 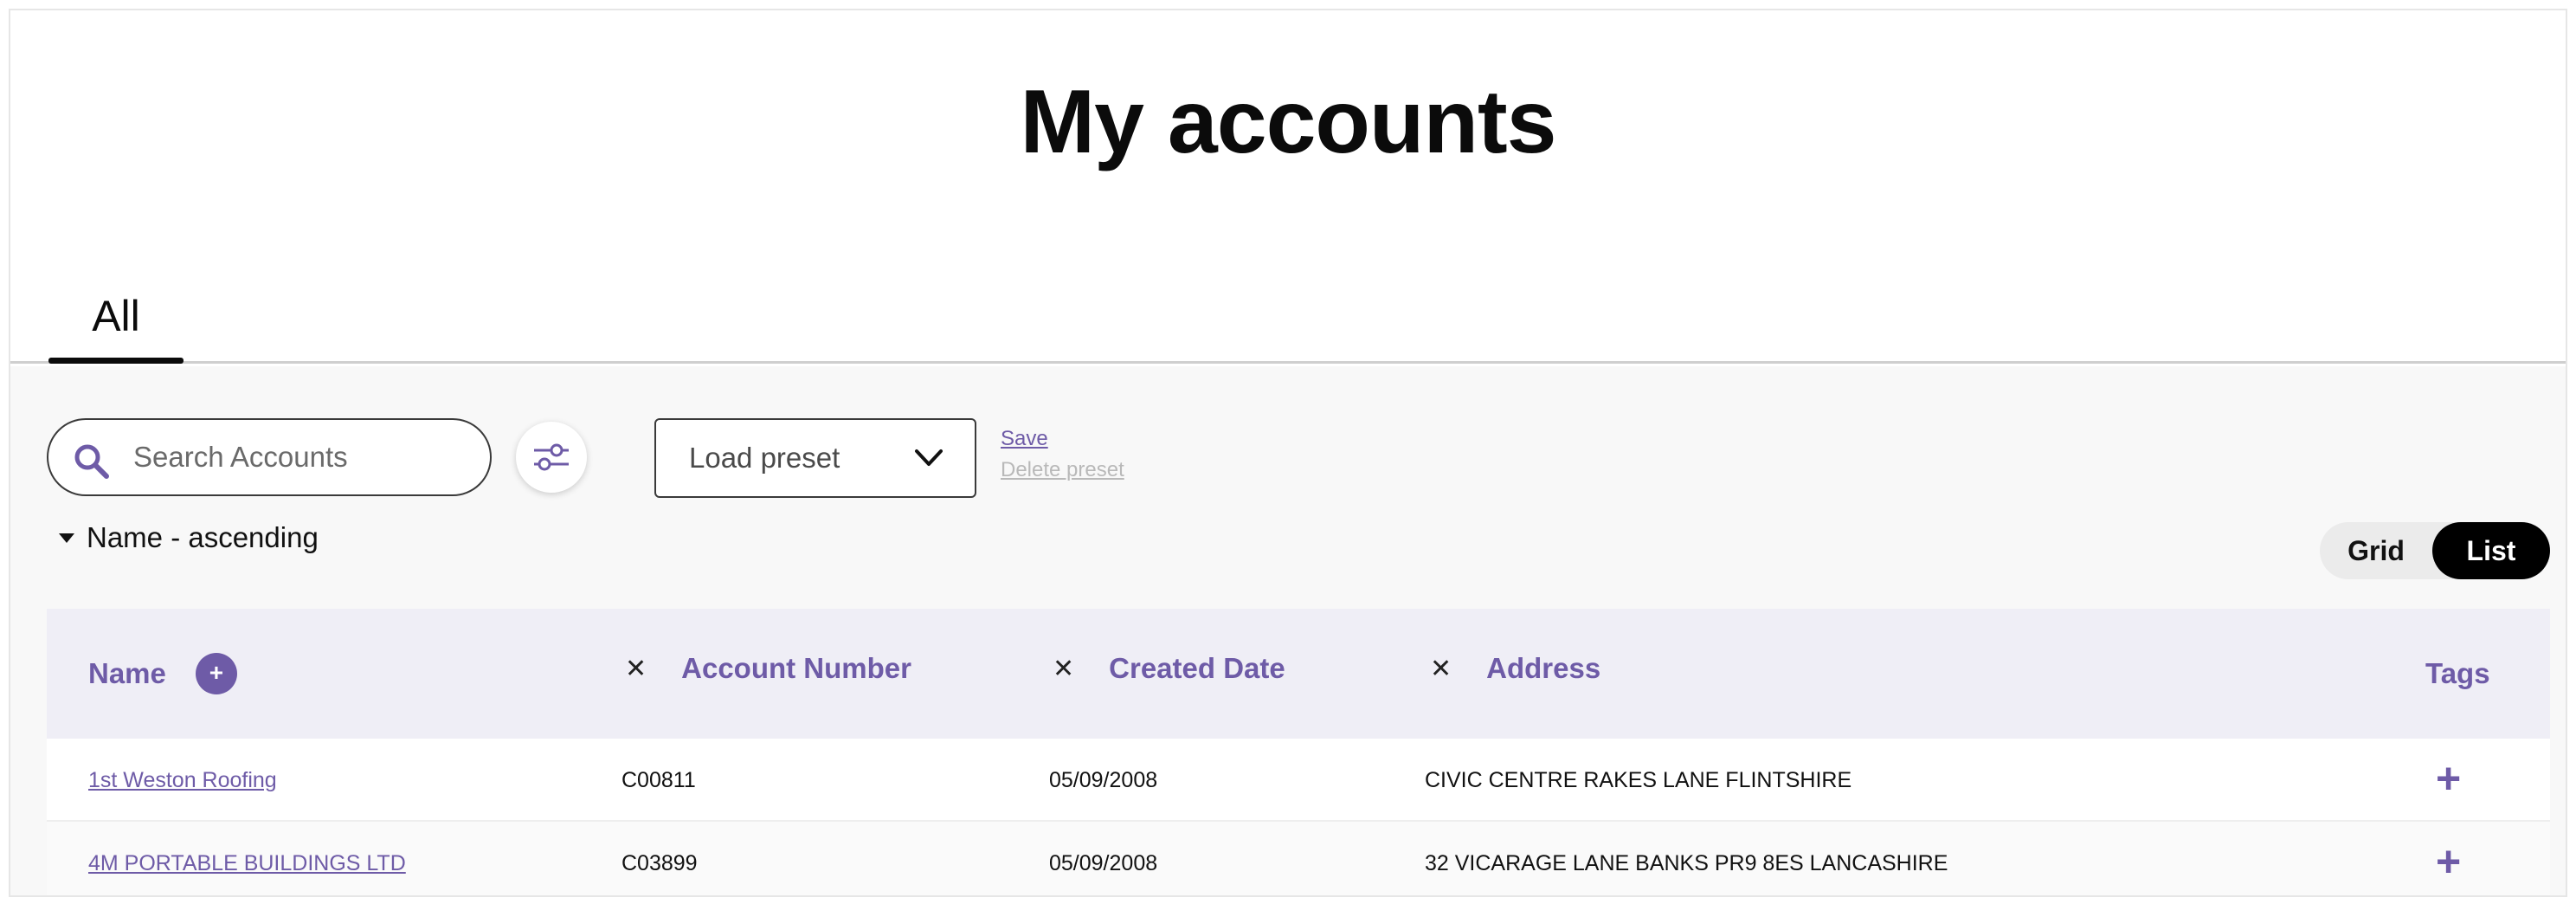 I want to click on load-preset-select: Load preset, so click(x=815, y=458).